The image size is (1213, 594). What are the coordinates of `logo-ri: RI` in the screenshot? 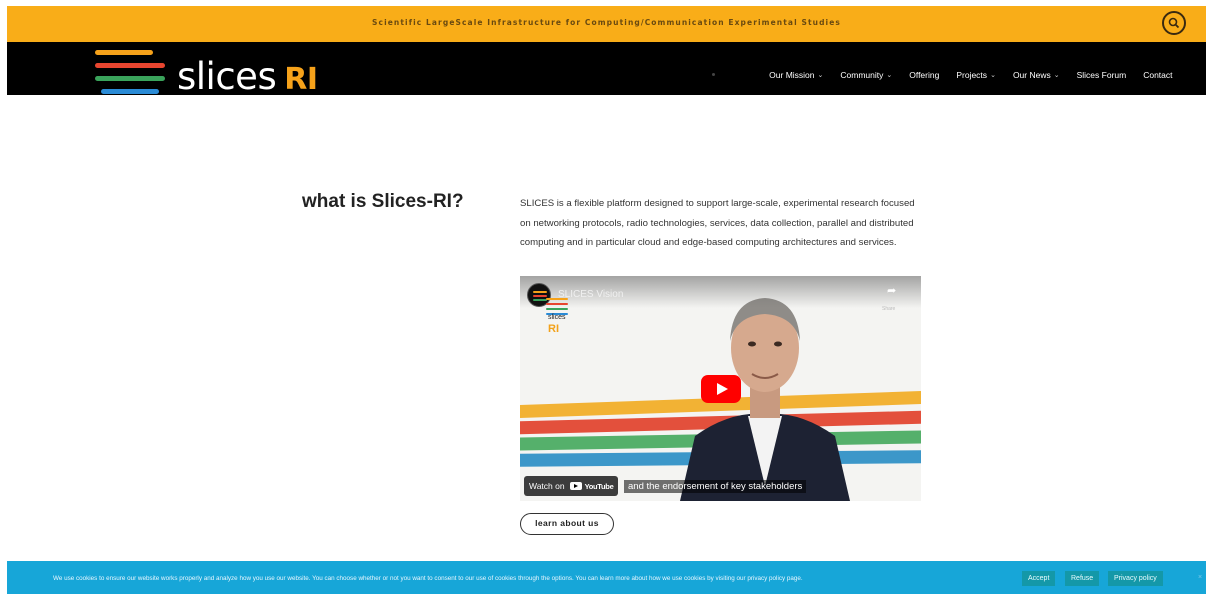 It's located at (301, 79).